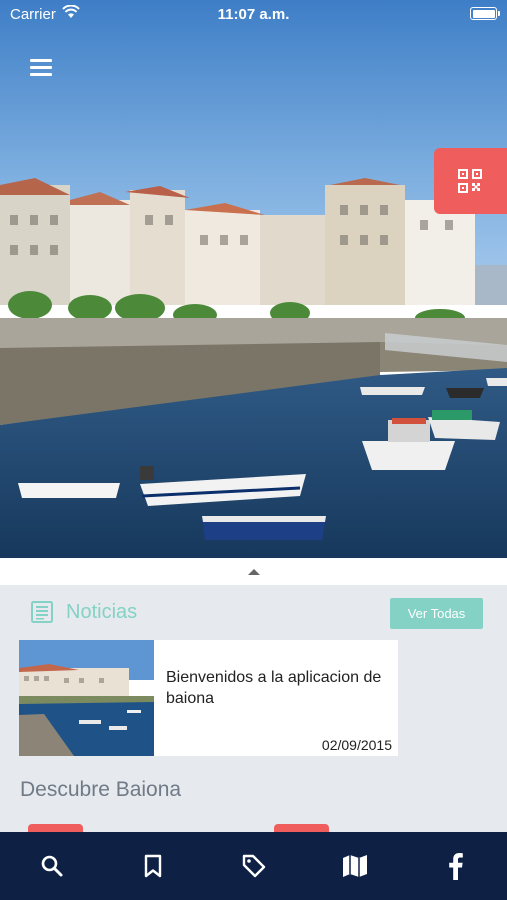  What do you see at coordinates (102, 611) in the screenshot?
I see `news-section-title: Noticias` at bounding box center [102, 611].